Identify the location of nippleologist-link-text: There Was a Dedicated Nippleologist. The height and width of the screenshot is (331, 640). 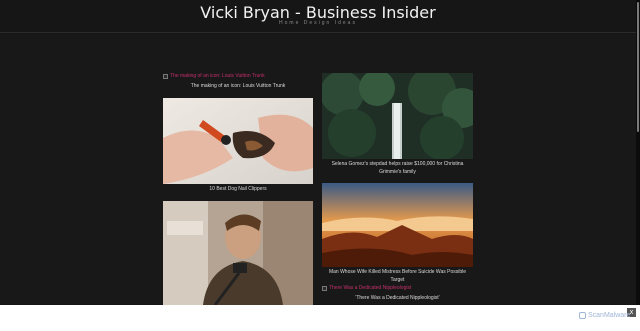
(370, 288).